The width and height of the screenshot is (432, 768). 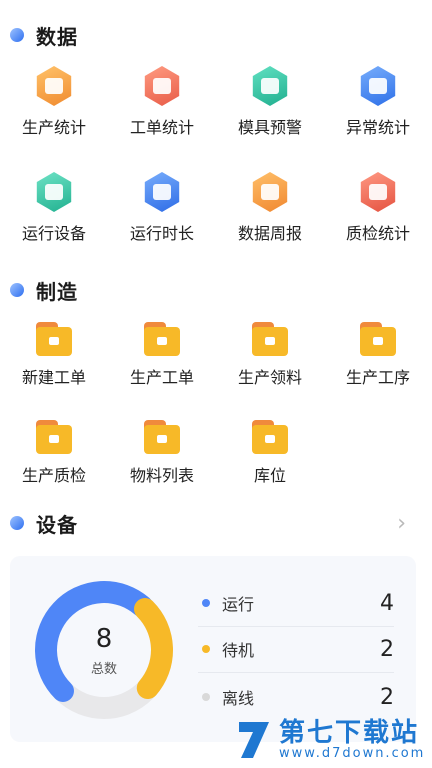 What do you see at coordinates (161, 377) in the screenshot?
I see `item-label: 生产工单` at bounding box center [161, 377].